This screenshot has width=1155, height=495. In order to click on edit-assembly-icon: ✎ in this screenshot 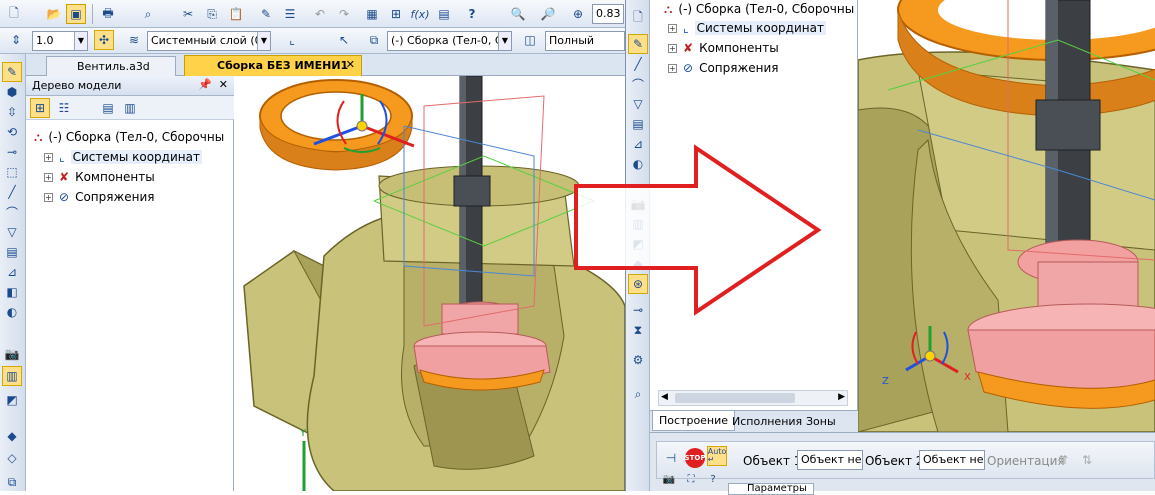, I will do `click(12, 72)`.